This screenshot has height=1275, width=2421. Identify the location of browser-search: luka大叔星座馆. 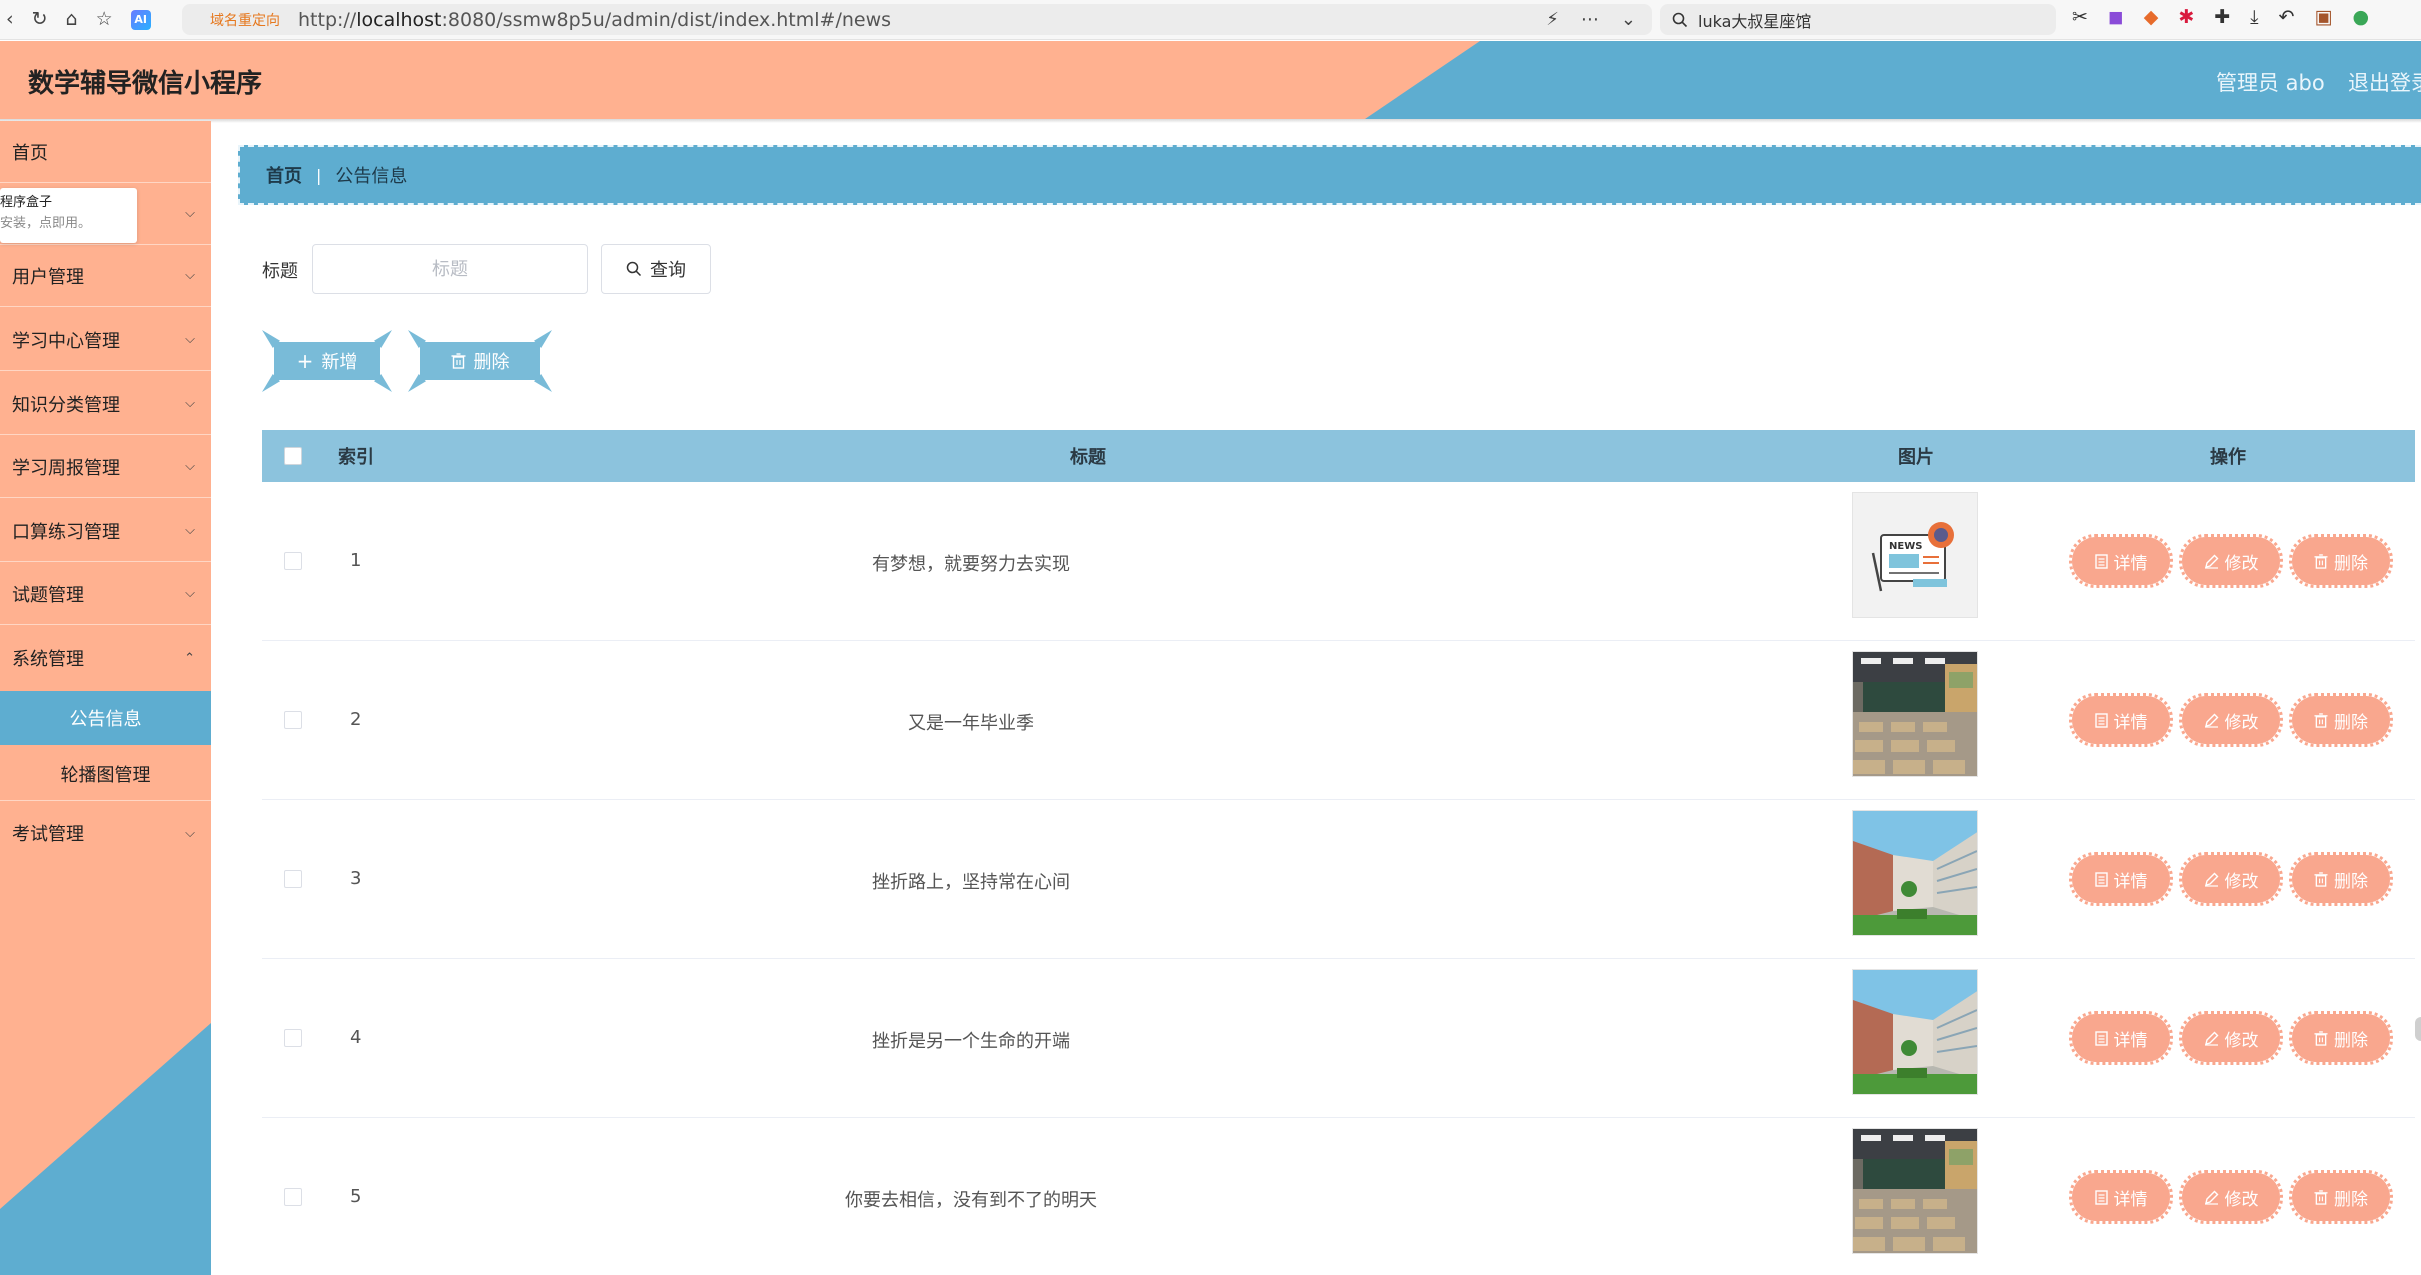
(1858, 19).